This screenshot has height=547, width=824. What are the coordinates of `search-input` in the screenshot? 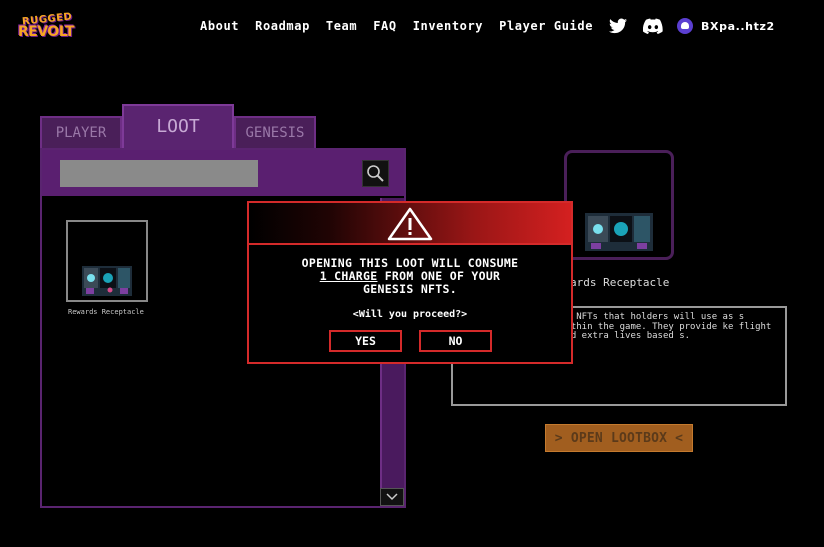 It's located at (159, 173).